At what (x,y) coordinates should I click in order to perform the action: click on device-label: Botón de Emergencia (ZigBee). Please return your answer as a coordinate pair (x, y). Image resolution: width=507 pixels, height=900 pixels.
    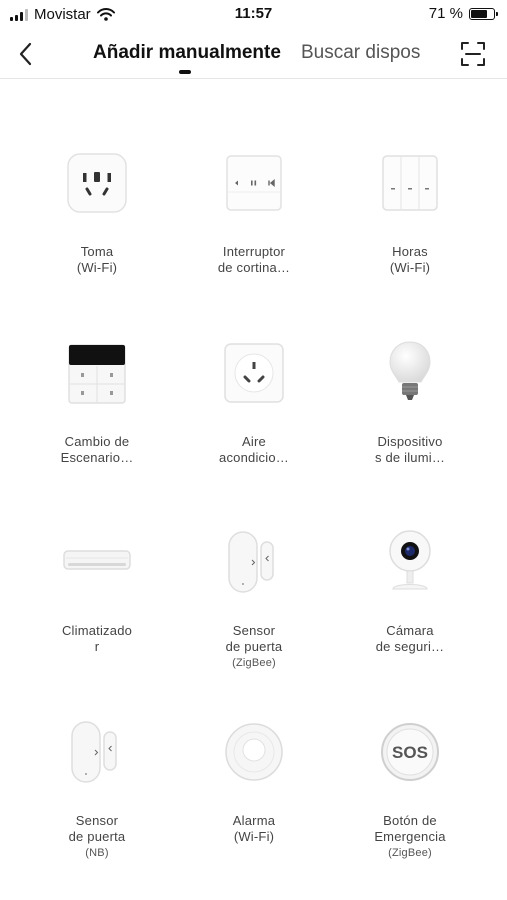
    Looking at the image, I should click on (410, 836).